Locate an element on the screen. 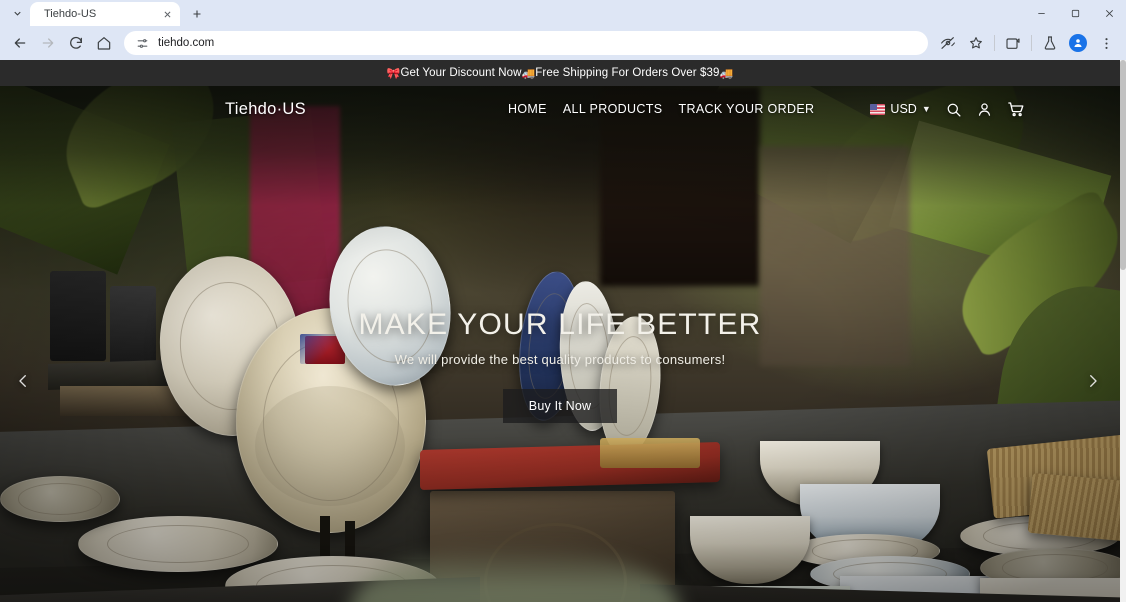 This screenshot has height=602, width=1126. chevron-down-icon is located at coordinates (17, 13).